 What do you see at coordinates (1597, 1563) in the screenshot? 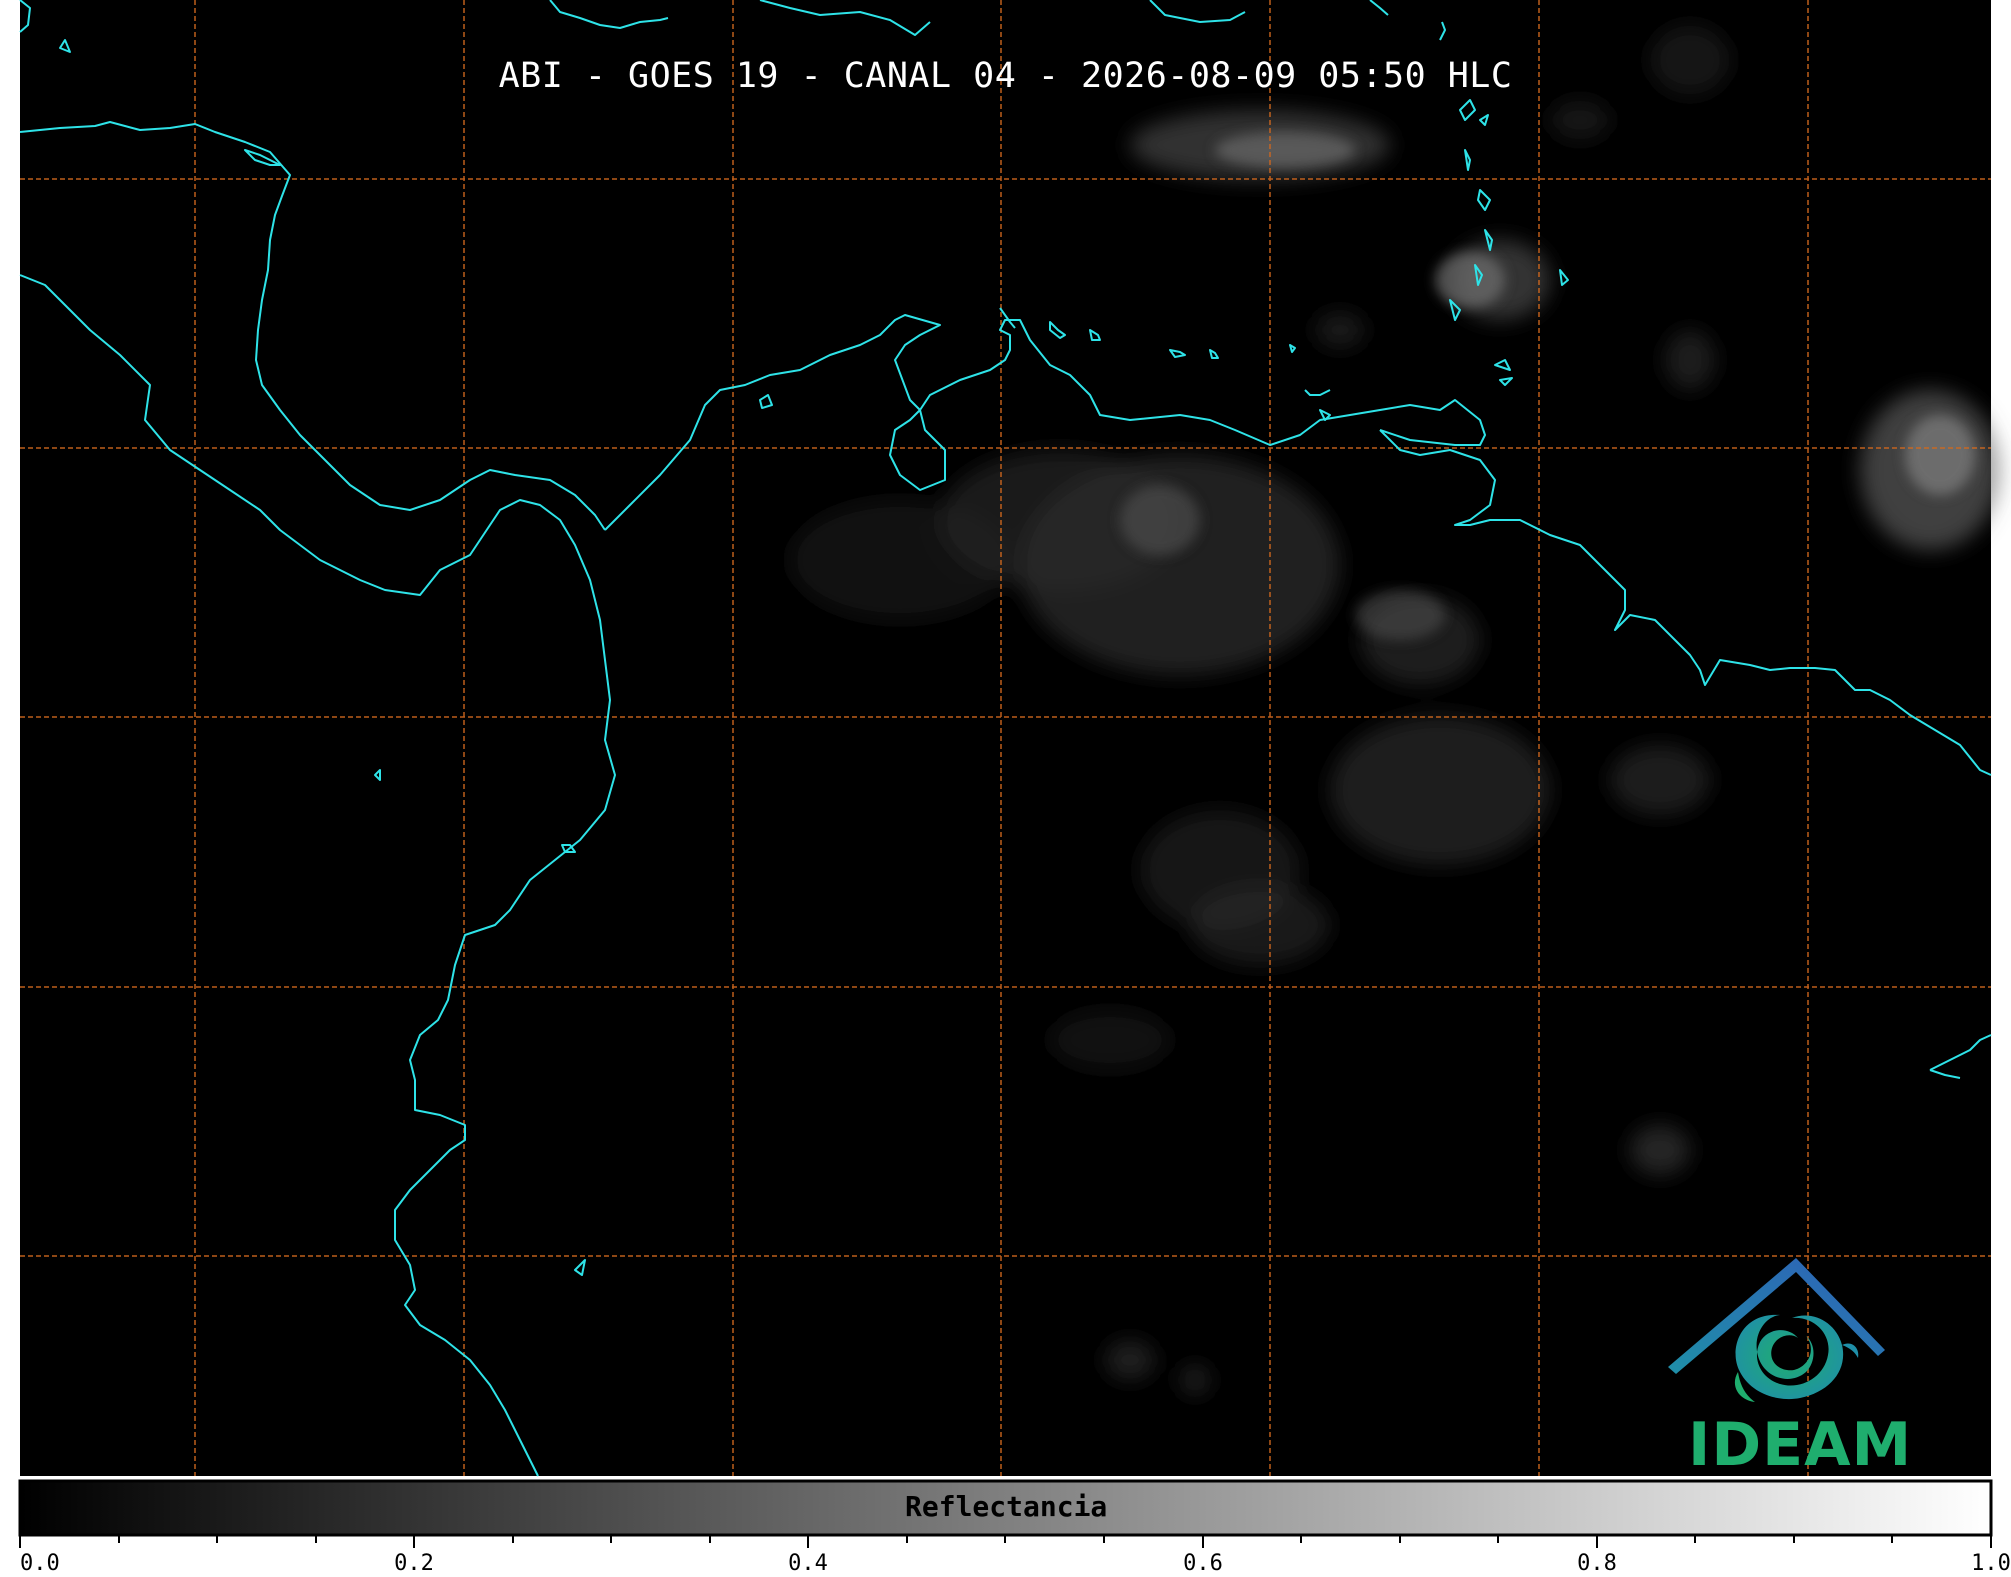
I see `colorbar-tick-label: 0.8` at bounding box center [1597, 1563].